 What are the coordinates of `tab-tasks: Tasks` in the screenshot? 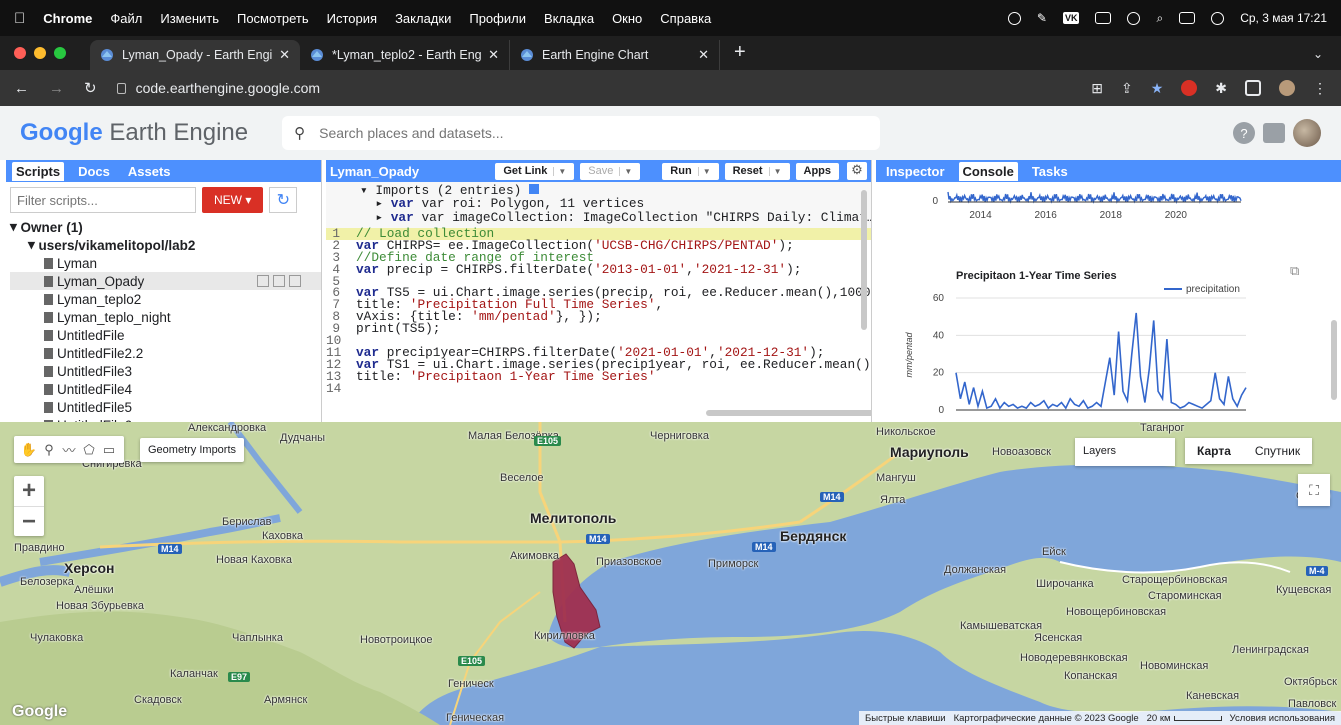 It's located at (1050, 171).